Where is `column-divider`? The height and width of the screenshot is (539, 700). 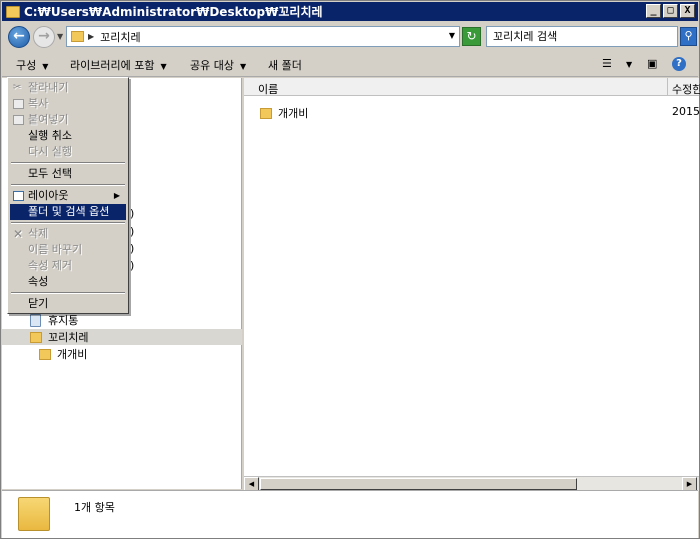
column-divider is located at coordinates (667, 87).